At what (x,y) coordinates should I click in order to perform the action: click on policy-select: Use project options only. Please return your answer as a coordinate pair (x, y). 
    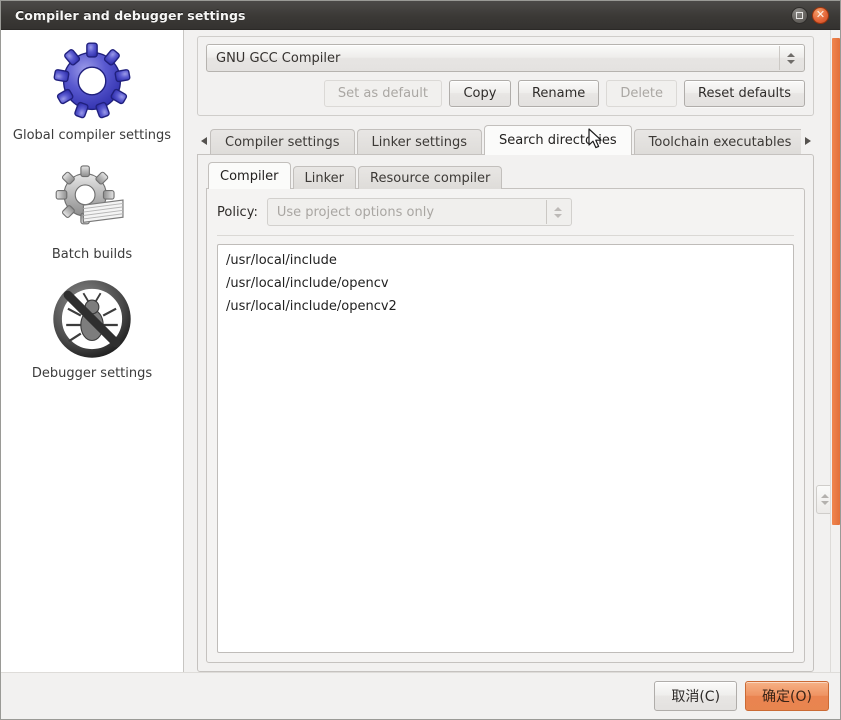
    Looking at the image, I should click on (419, 212).